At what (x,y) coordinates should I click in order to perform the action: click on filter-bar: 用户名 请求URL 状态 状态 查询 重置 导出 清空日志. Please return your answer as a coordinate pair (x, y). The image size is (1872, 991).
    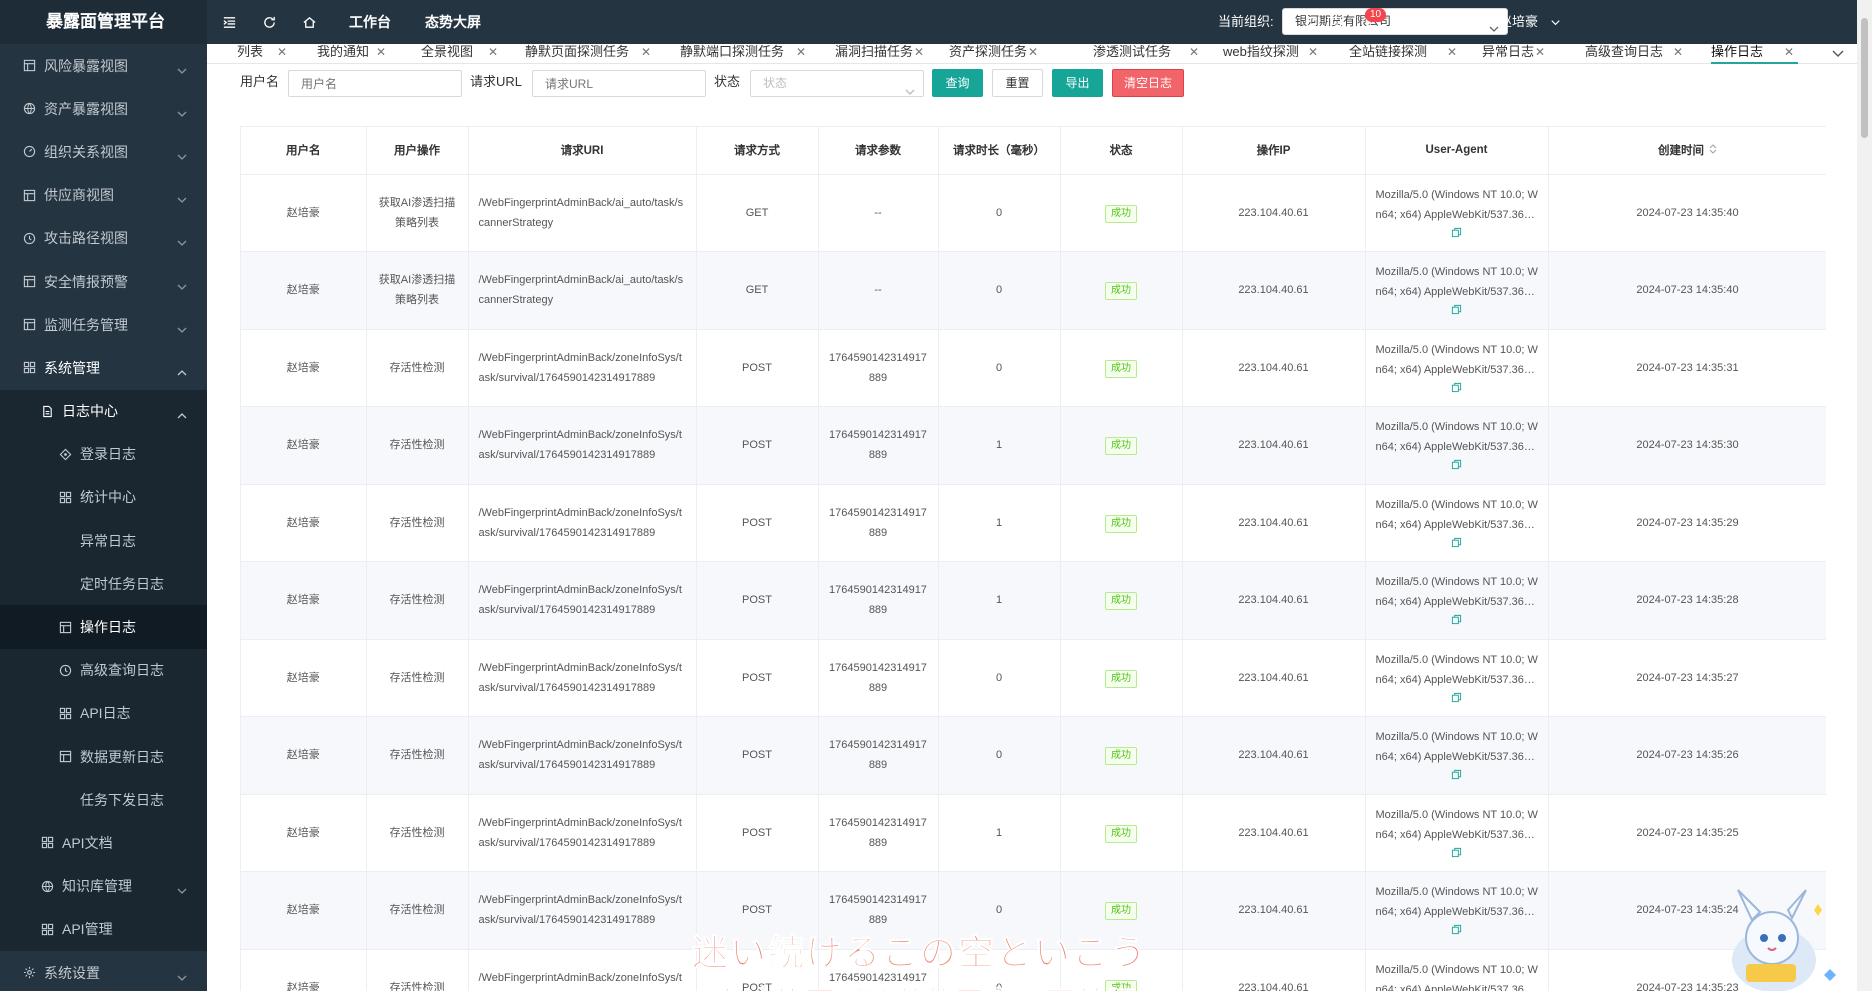
    Looking at the image, I should click on (1032, 86).